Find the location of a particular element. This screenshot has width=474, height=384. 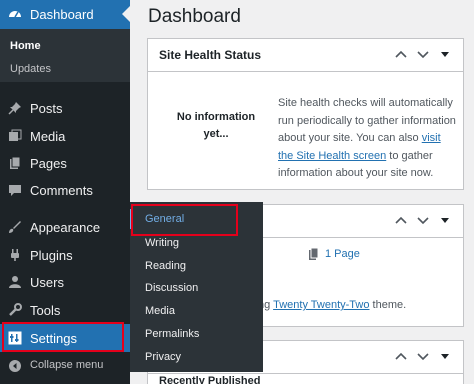

sidebar-item-comments: Comments is located at coordinates (65, 190).